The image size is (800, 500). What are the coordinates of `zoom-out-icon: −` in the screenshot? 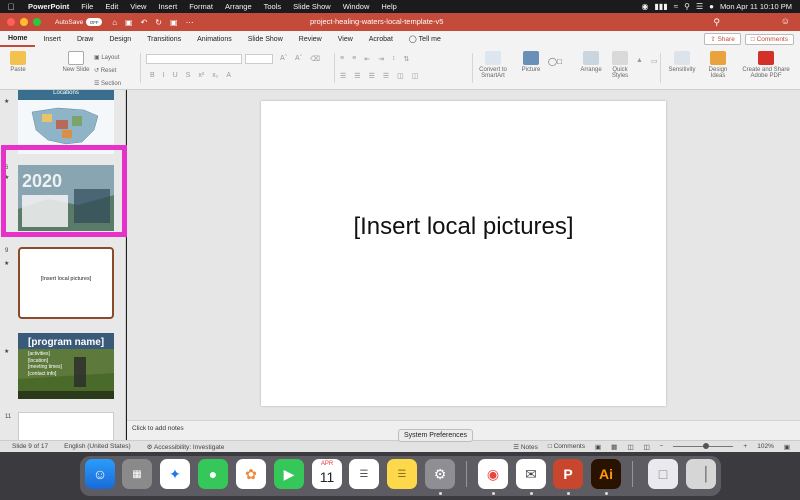 It's located at (662, 446).